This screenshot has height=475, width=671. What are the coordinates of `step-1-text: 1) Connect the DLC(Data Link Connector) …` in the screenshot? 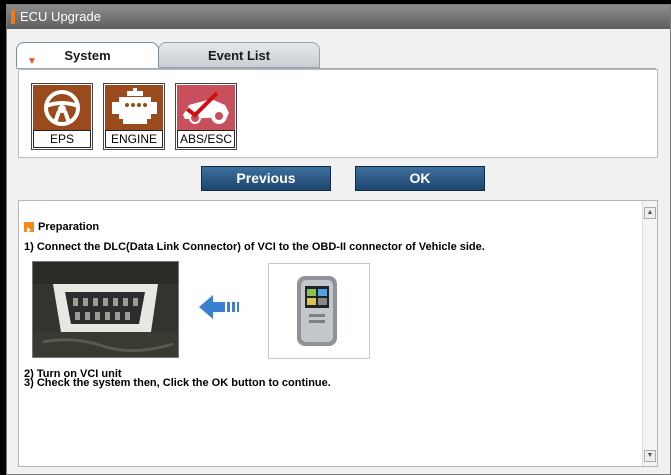 It's located at (254, 247).